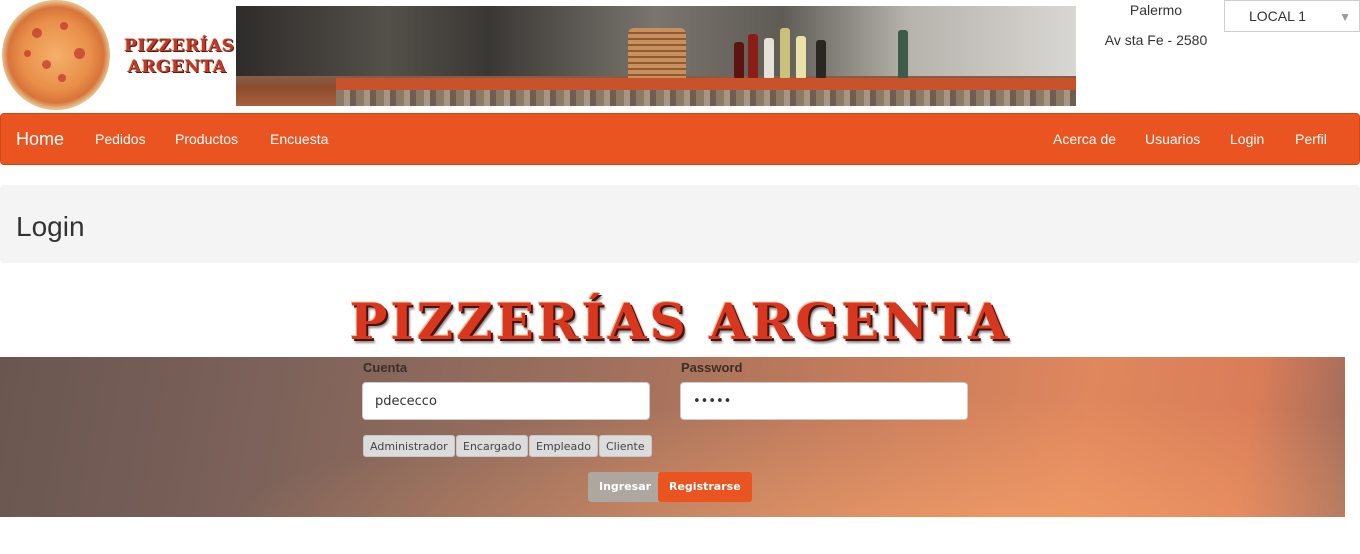 The width and height of the screenshot is (1360, 554). Describe the element at coordinates (625, 446) in the screenshot. I see `role-button-cliente: Cliente` at that location.